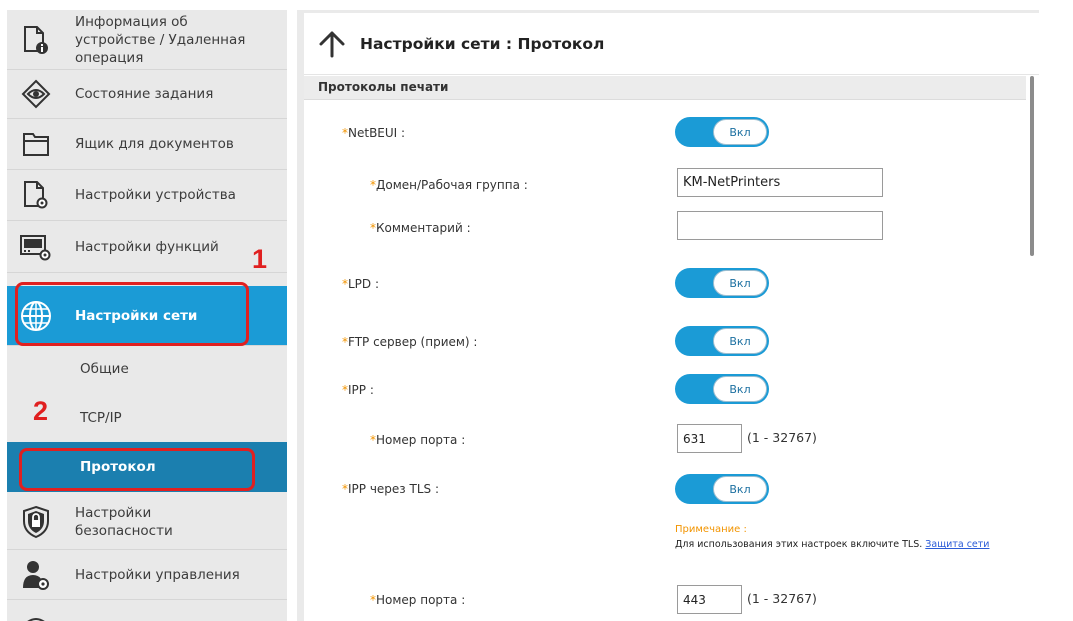 This screenshot has width=1073, height=621. I want to click on netbeui-toggle: Вкл, so click(722, 132).